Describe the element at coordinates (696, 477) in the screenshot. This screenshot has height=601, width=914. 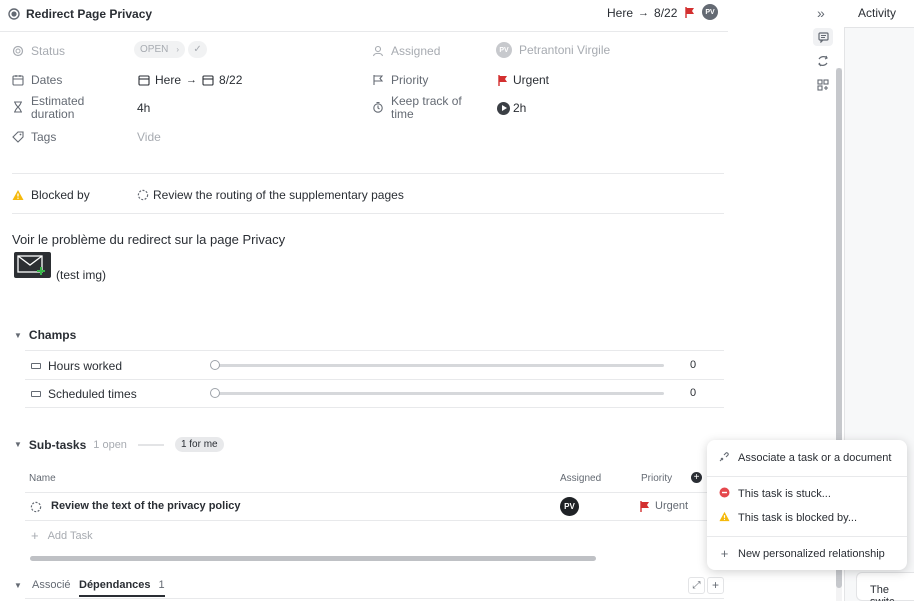
I see `add-column-icon: +` at that location.